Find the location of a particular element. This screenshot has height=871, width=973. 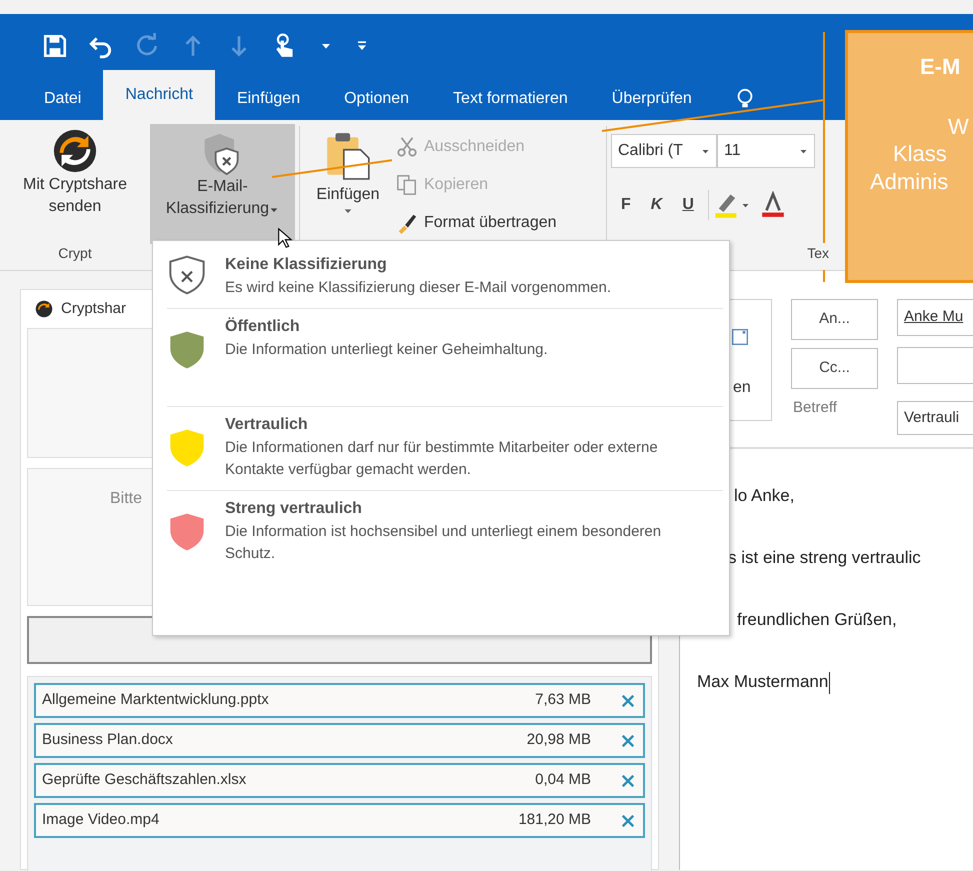

ribbon-tab: Optionen is located at coordinates (377, 99).